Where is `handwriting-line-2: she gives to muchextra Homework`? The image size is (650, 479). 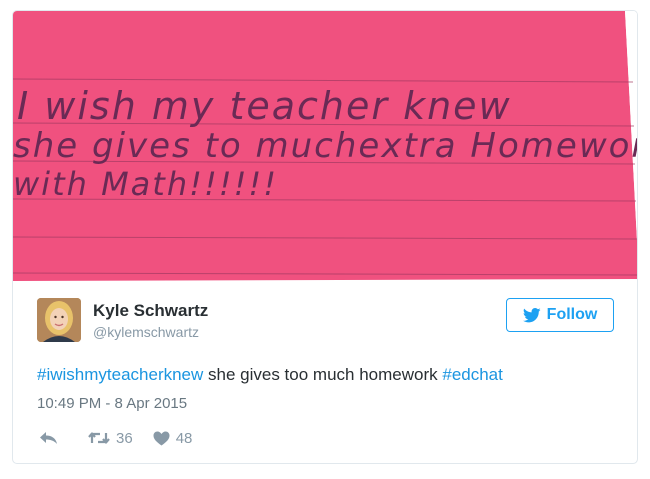 handwriting-line-2: she gives to muchextra Homework is located at coordinates (325, 146).